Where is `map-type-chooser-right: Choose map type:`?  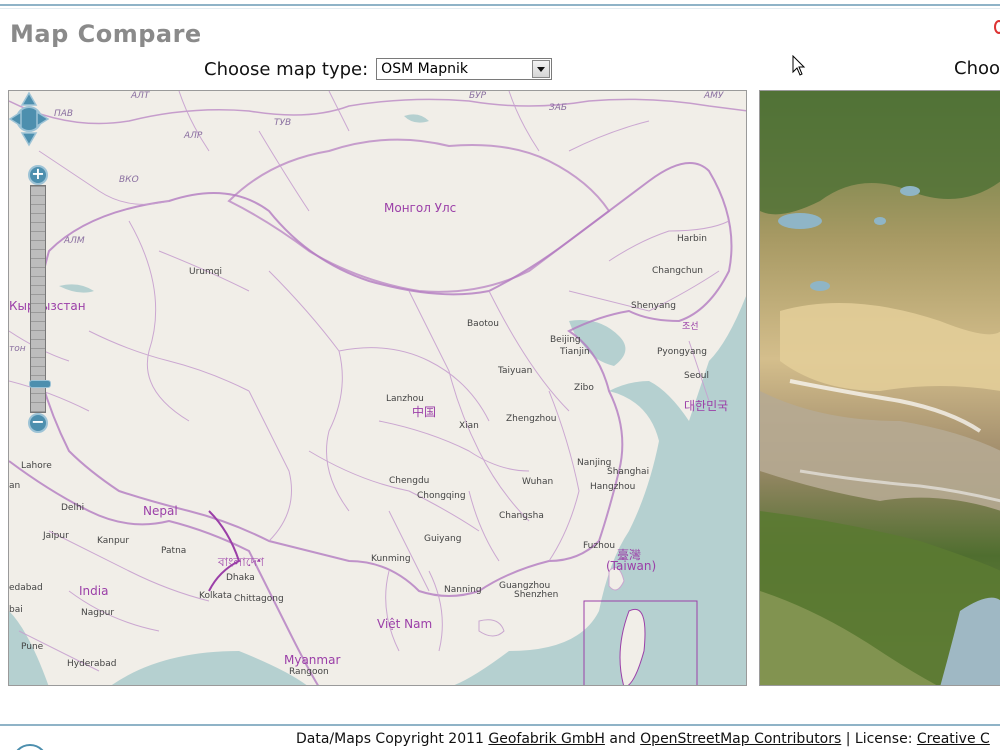 map-type-chooser-right: Choose map type: is located at coordinates (977, 68).